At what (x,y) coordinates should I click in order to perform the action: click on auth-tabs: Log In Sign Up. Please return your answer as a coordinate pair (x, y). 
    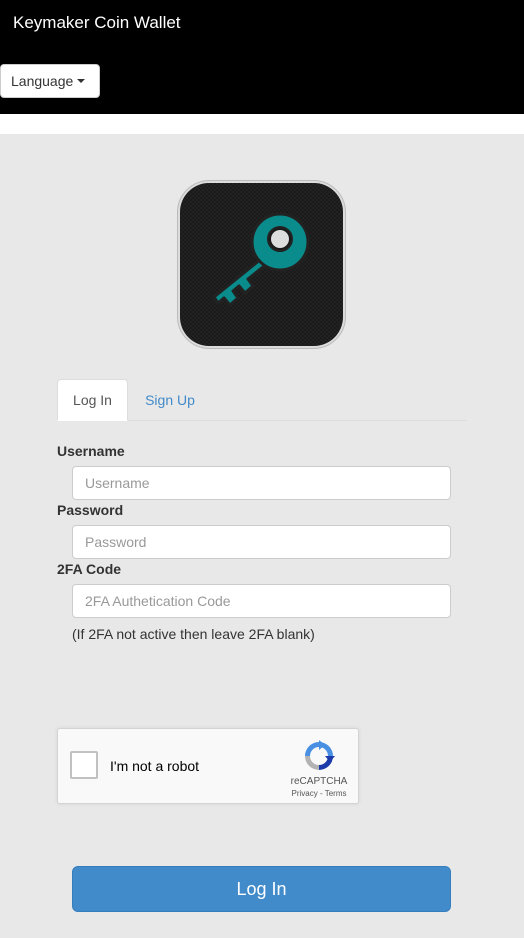
    Looking at the image, I should click on (262, 400).